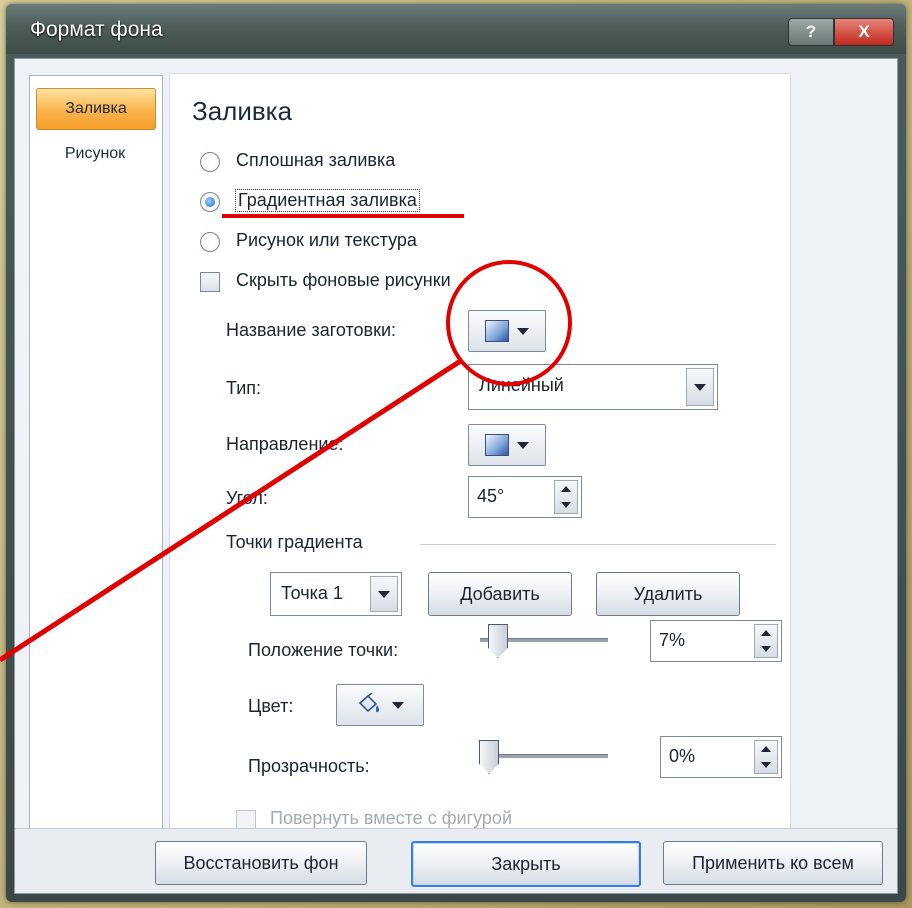  I want to click on stop-select-value: Точка 1, so click(312, 593).